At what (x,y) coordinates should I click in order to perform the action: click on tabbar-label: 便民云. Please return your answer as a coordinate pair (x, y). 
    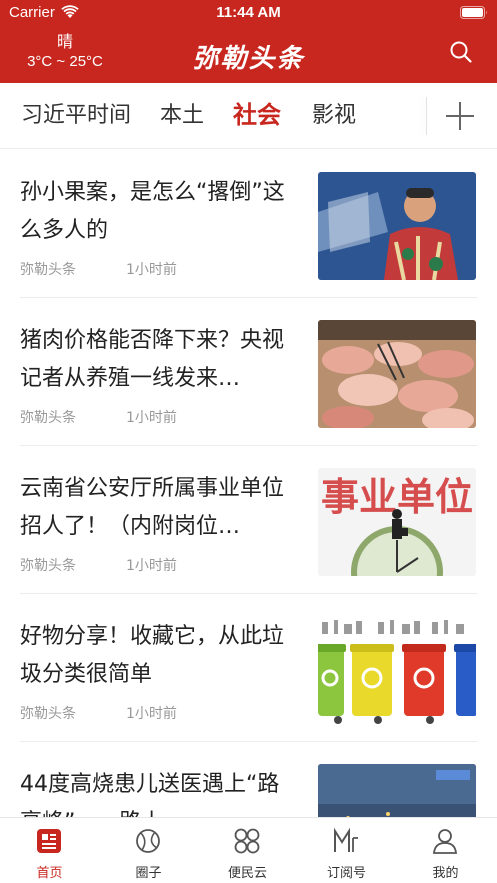
    Looking at the image, I should click on (247, 873).